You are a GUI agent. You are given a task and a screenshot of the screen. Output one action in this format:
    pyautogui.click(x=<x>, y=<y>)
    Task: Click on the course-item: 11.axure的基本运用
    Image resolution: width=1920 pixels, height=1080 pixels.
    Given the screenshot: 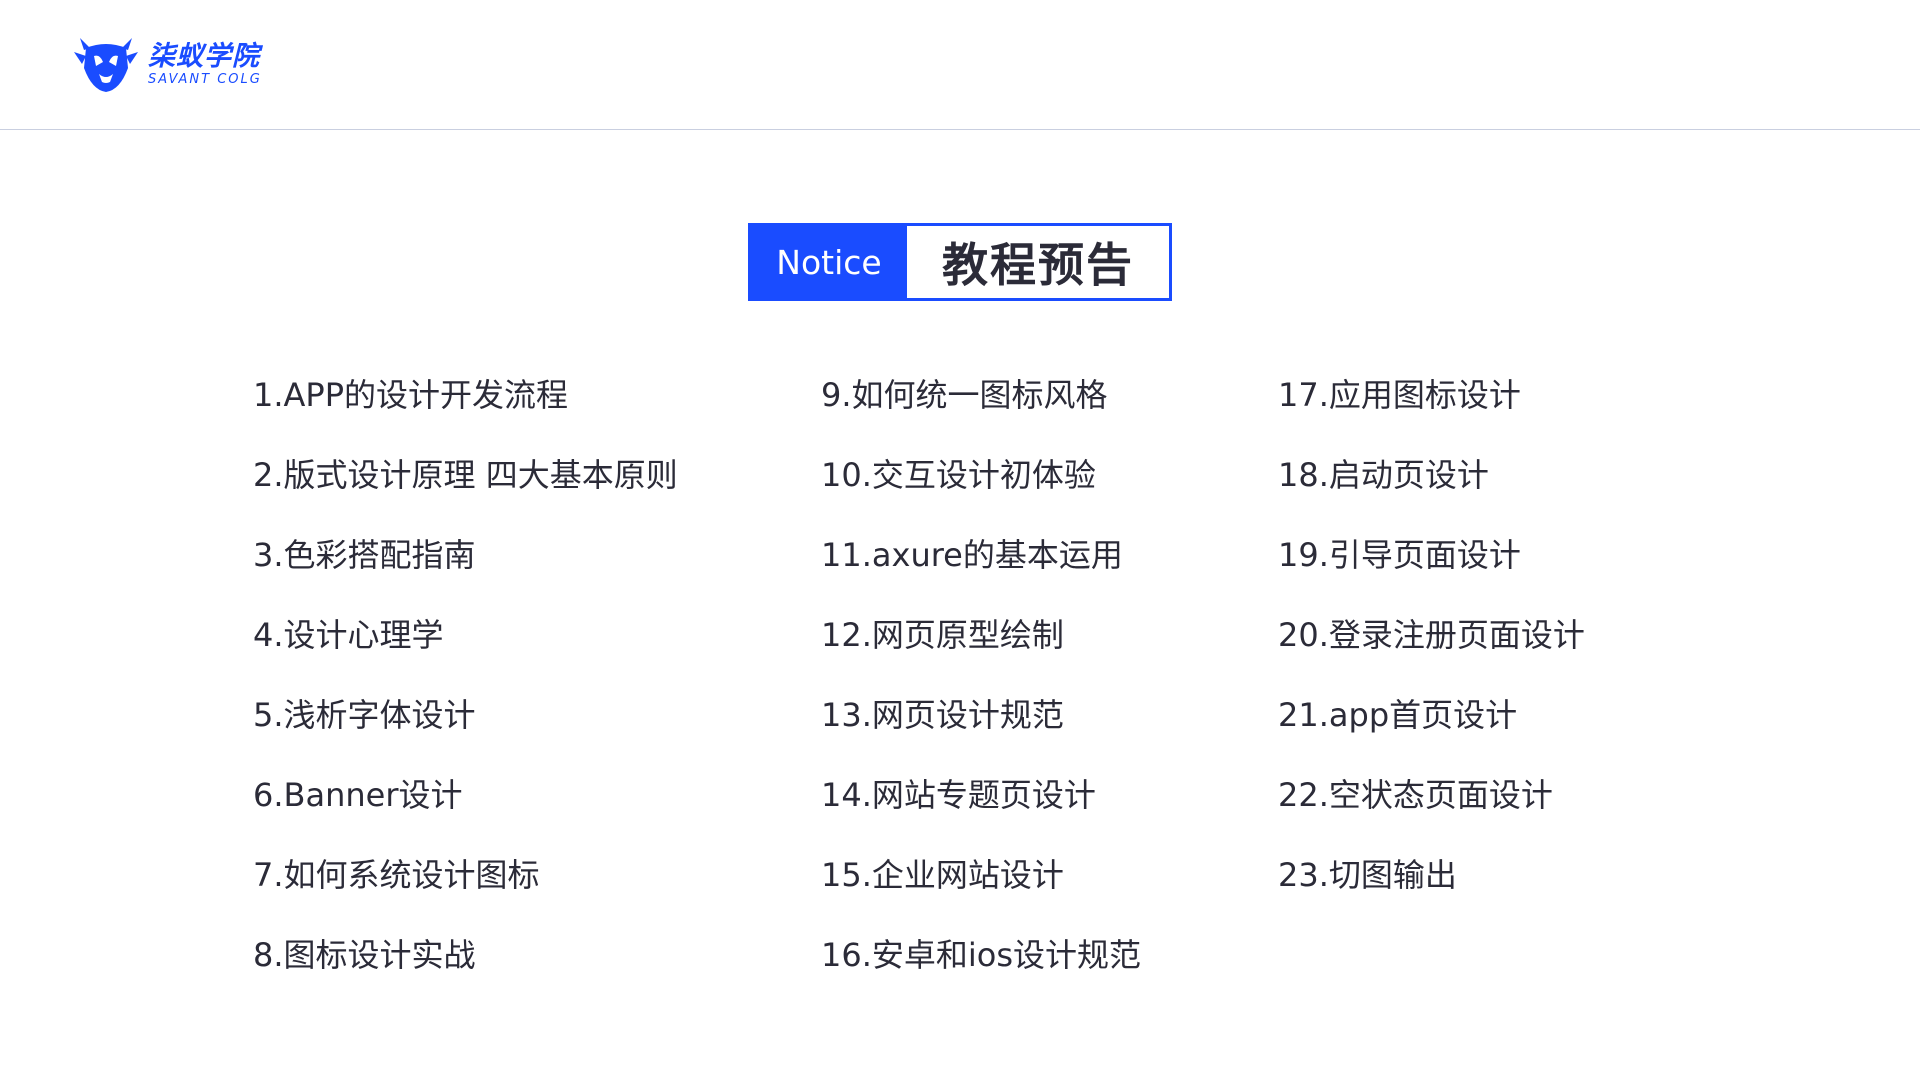 What is the action you would take?
    pyautogui.click(x=981, y=570)
    